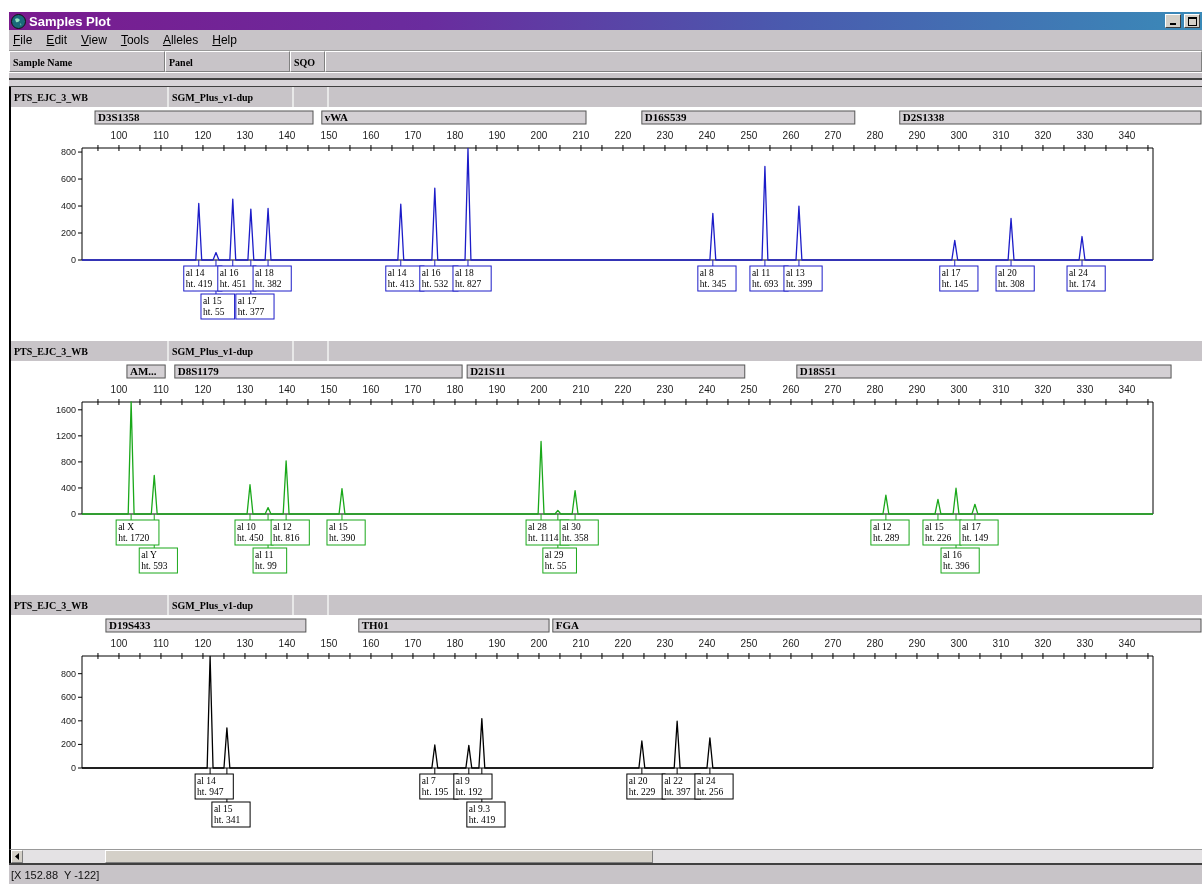  Describe the element at coordinates (454, 625) in the screenshot. I see `locus-bar: TH01` at that location.